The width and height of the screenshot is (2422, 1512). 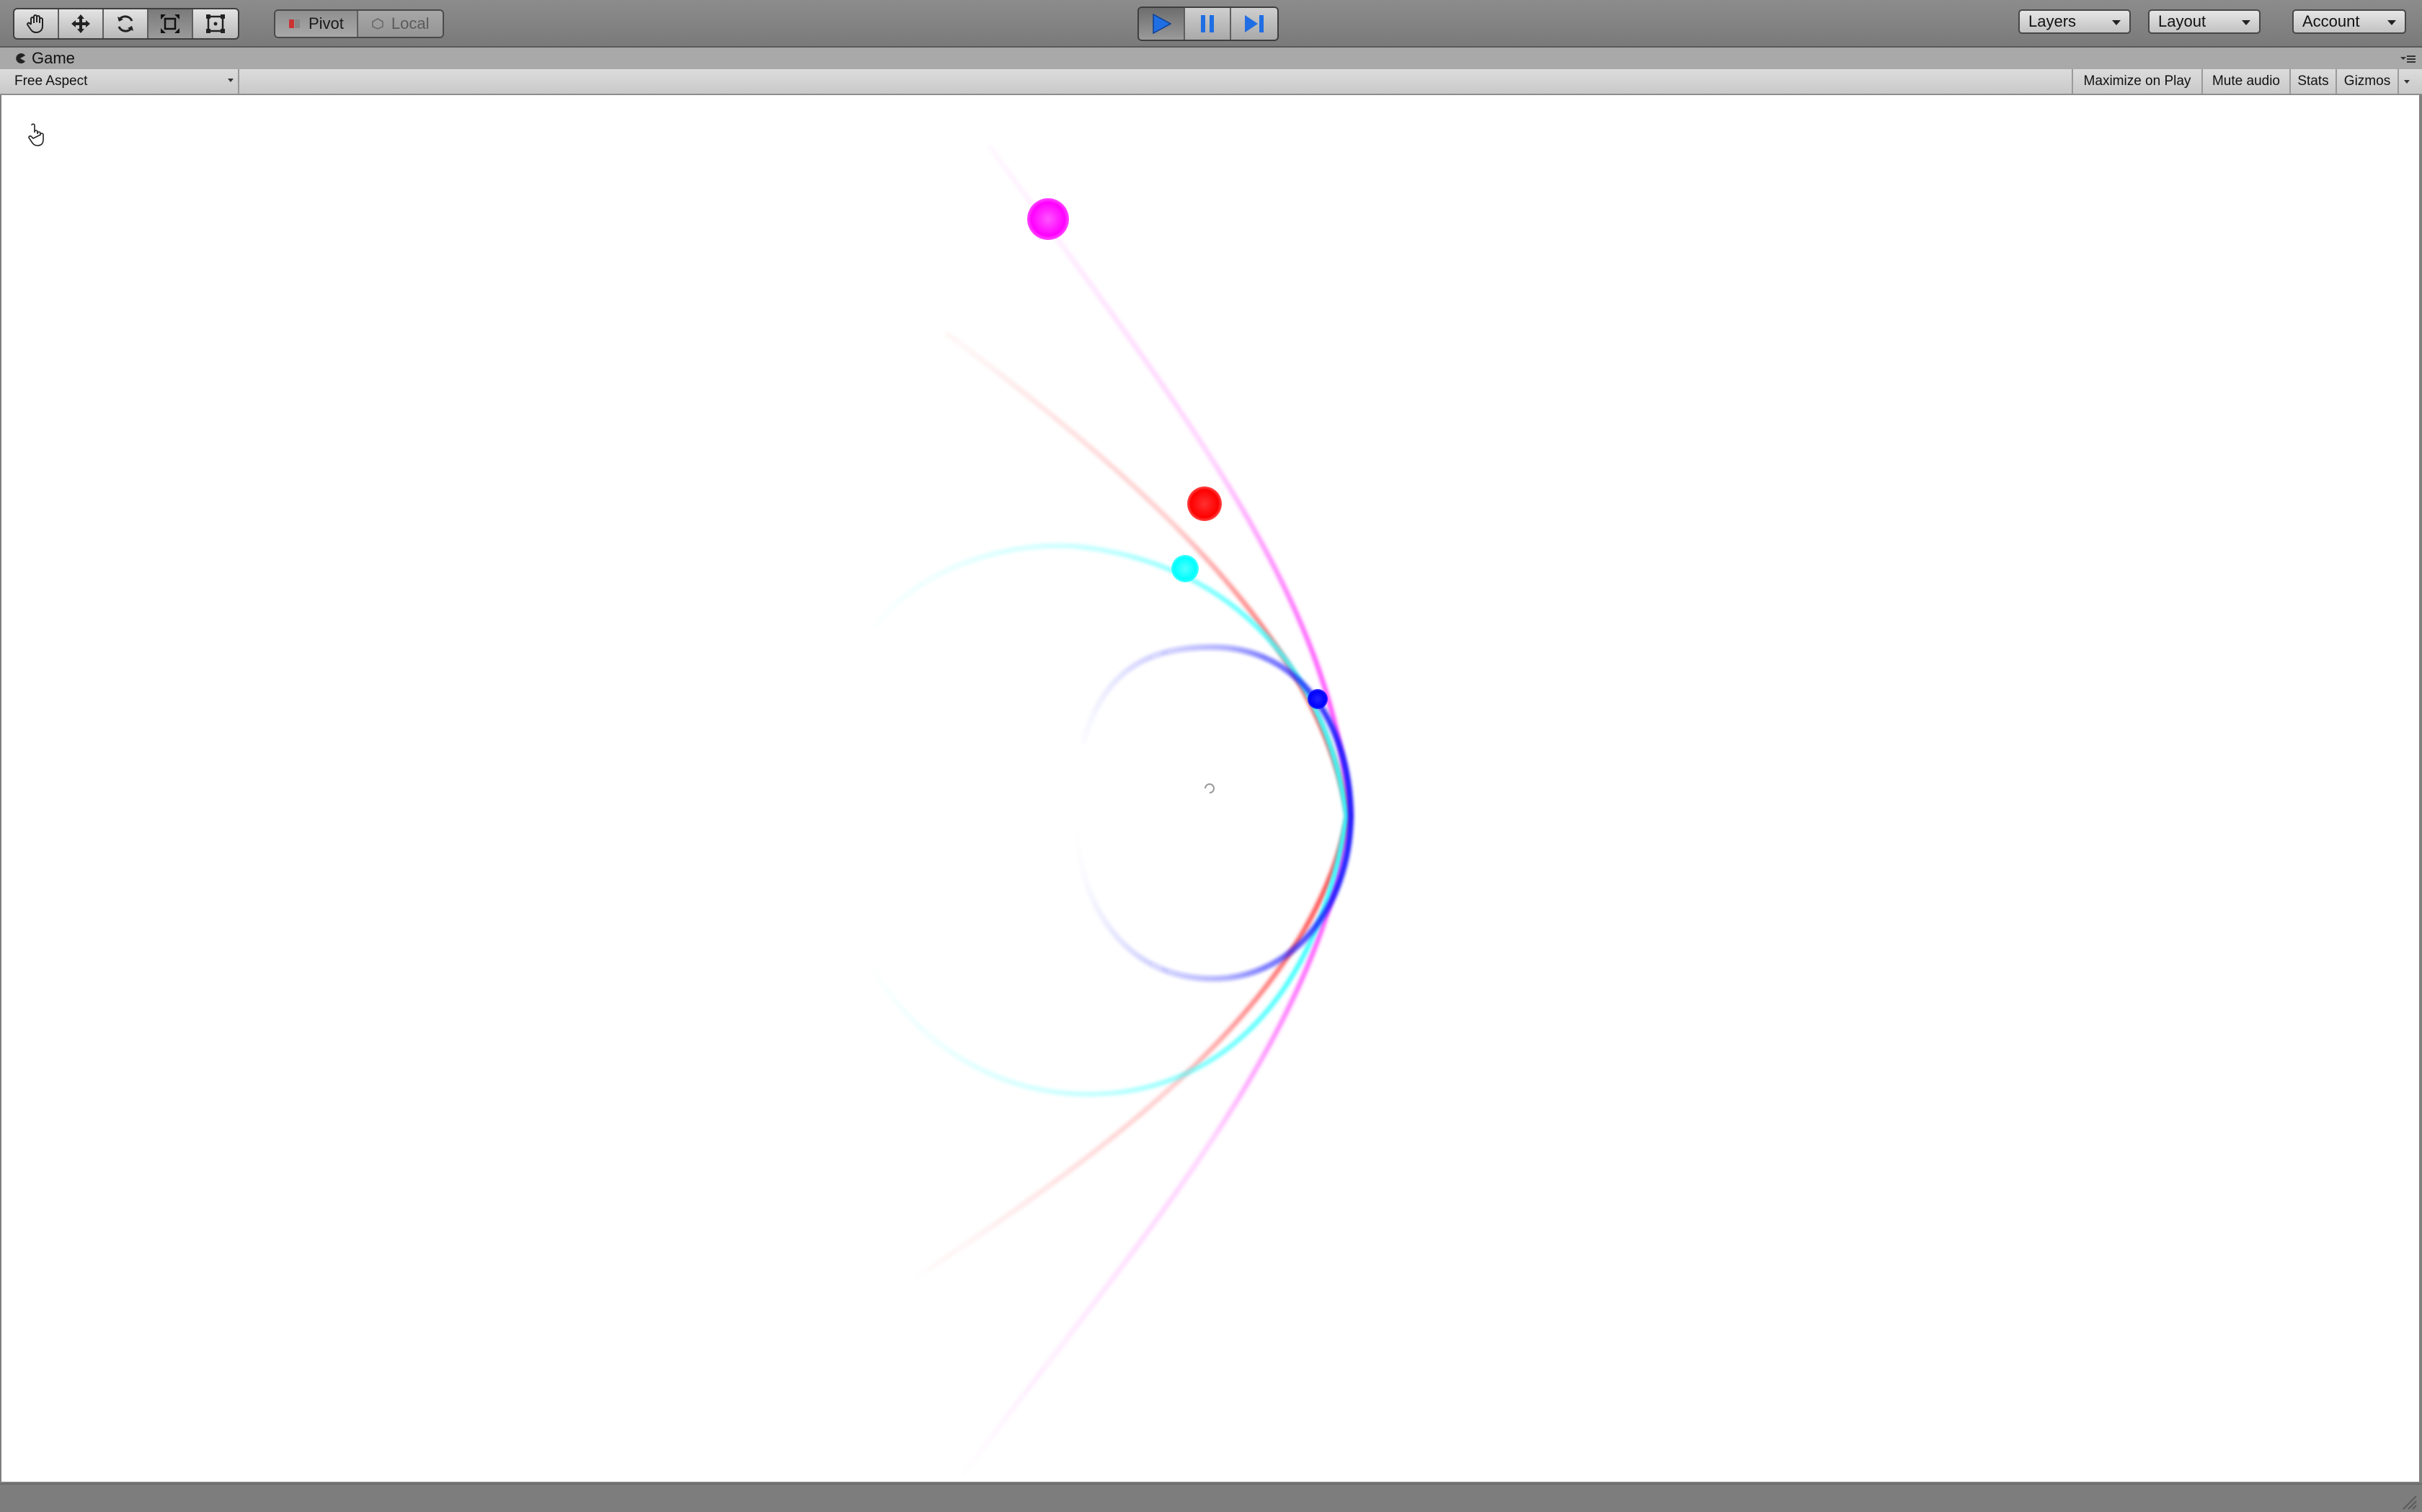 I want to click on play-button, so click(x=1162, y=24).